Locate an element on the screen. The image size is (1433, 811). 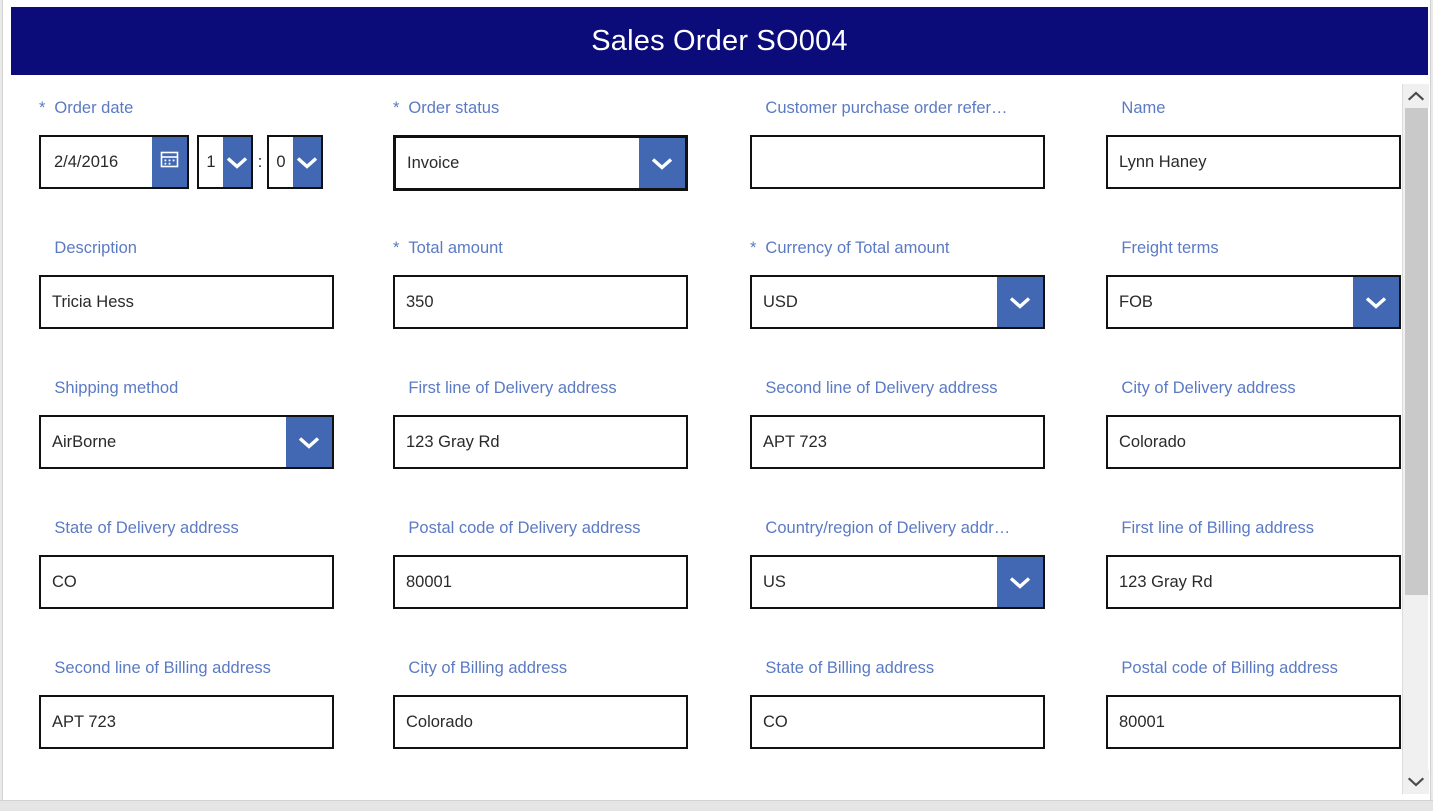
input-city-of-delivery-address: Colorado is located at coordinates (1253, 442).